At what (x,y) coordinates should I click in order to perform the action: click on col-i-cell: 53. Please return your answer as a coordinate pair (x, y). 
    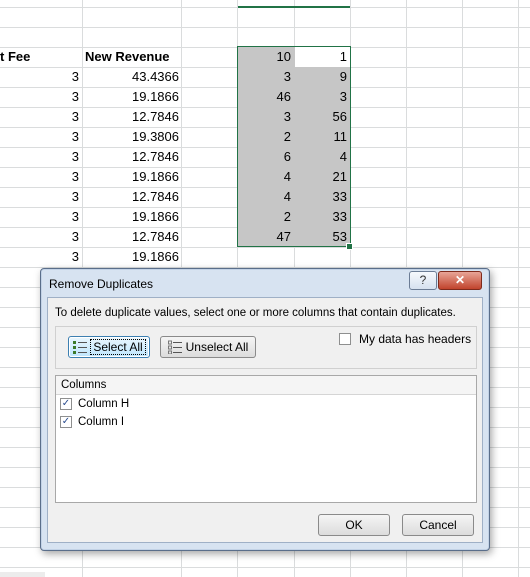
    Looking at the image, I should click on (321, 237).